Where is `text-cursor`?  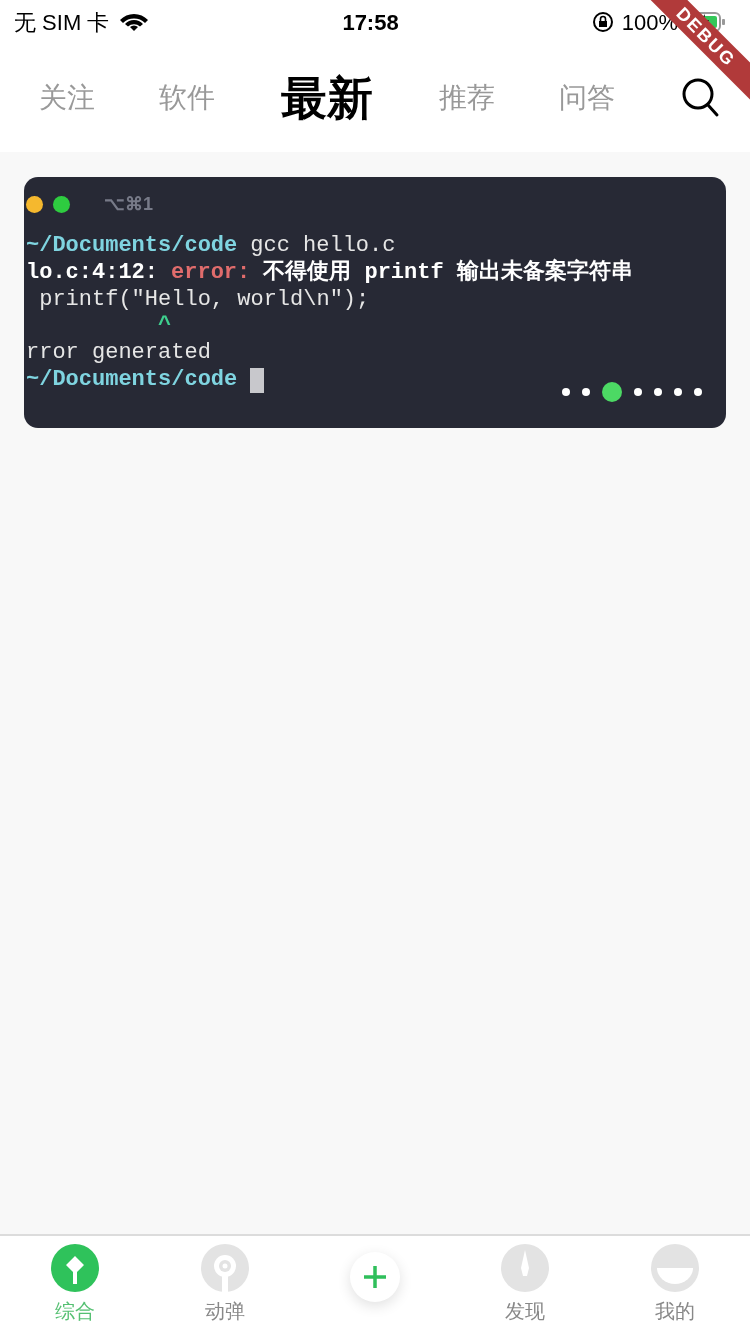 text-cursor is located at coordinates (257, 380).